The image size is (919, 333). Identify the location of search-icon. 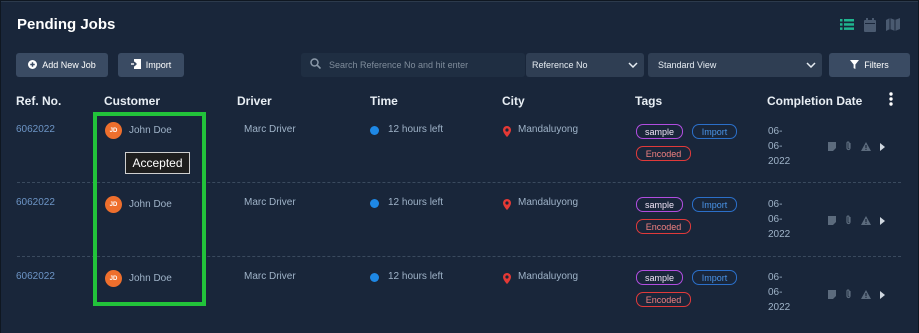
(316, 65).